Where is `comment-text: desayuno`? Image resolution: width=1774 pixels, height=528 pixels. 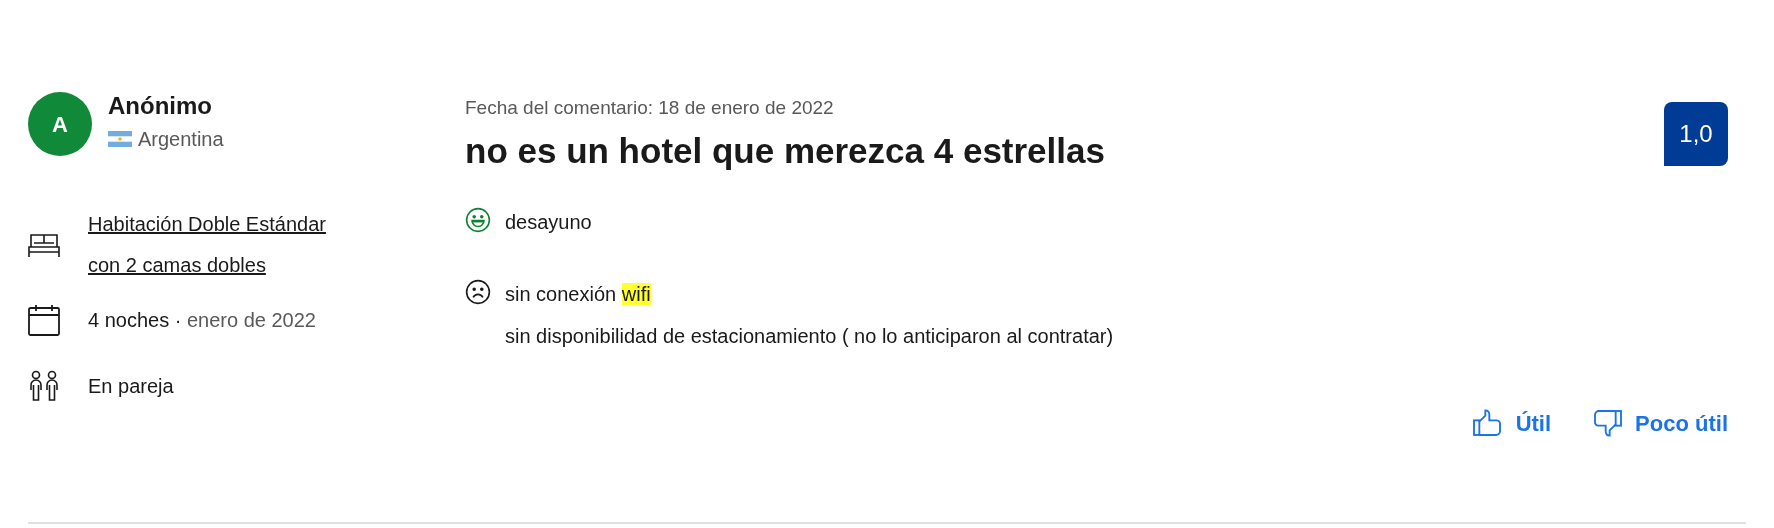
comment-text: desayuno is located at coordinates (548, 222).